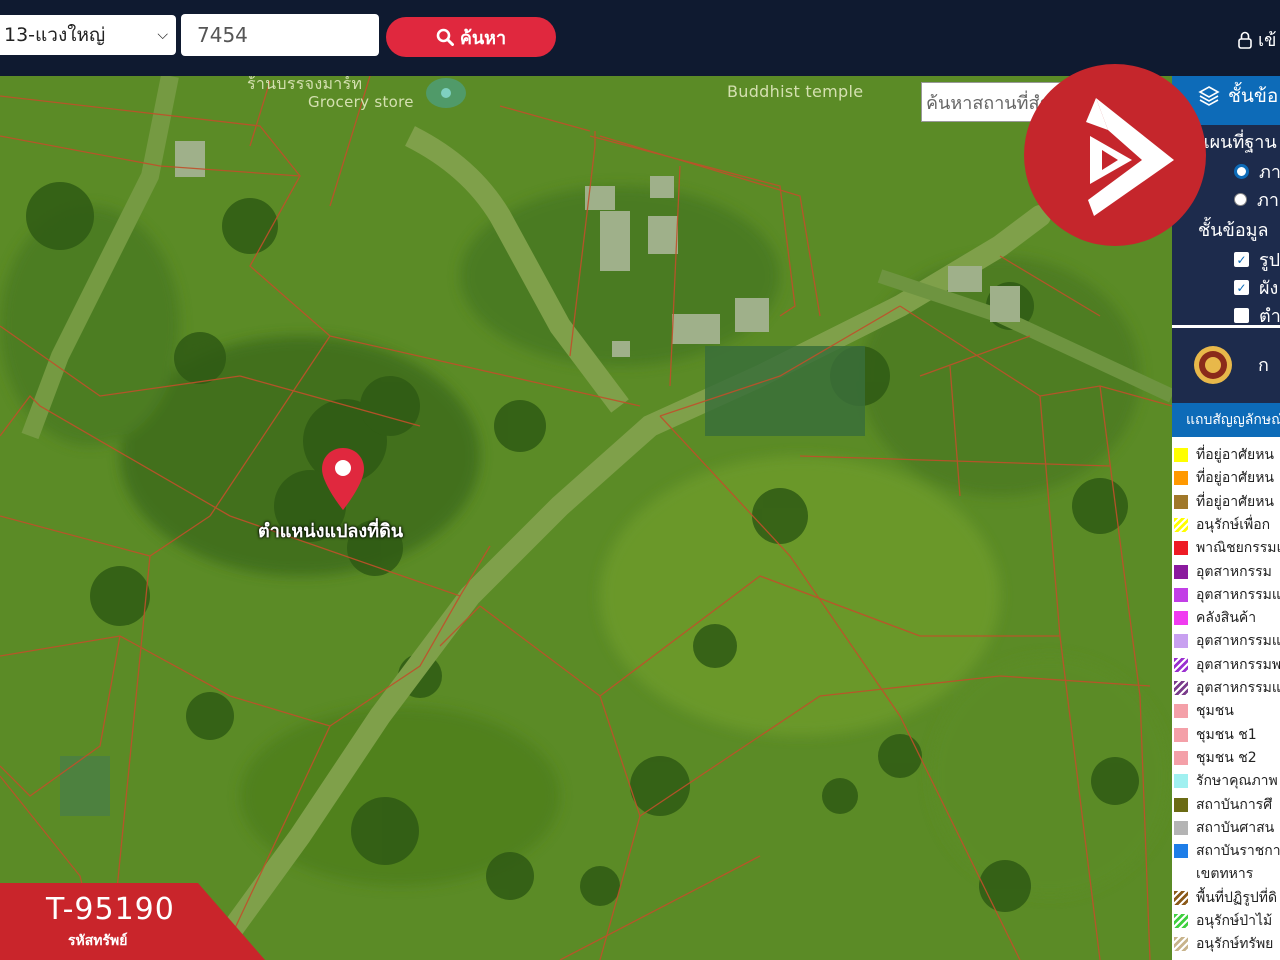  I want to click on legend-label: อุตสาหกรรม, so click(1234, 571).